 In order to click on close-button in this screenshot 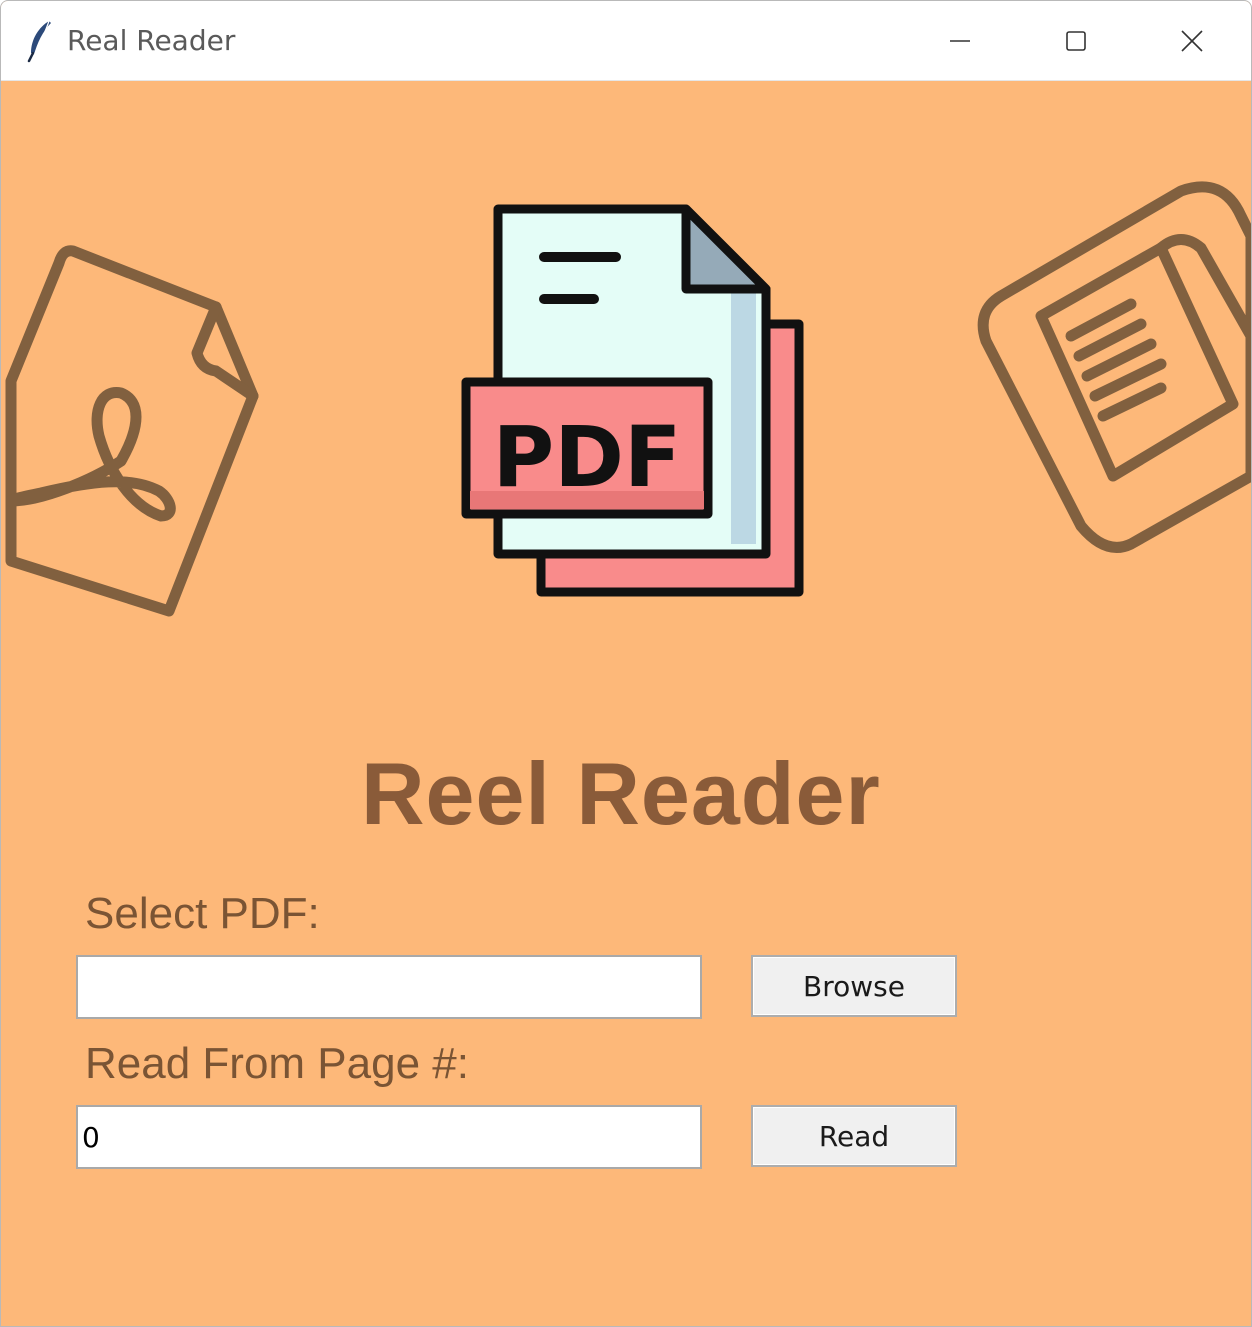, I will do `click(1192, 40)`.